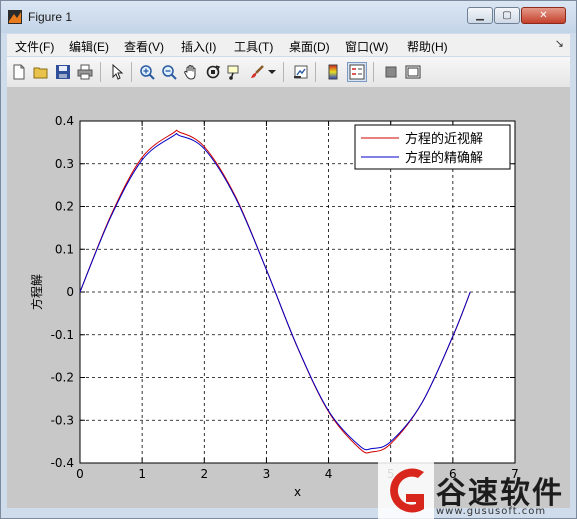  What do you see at coordinates (169, 72) in the screenshot?
I see `zoom-out-icon` at bounding box center [169, 72].